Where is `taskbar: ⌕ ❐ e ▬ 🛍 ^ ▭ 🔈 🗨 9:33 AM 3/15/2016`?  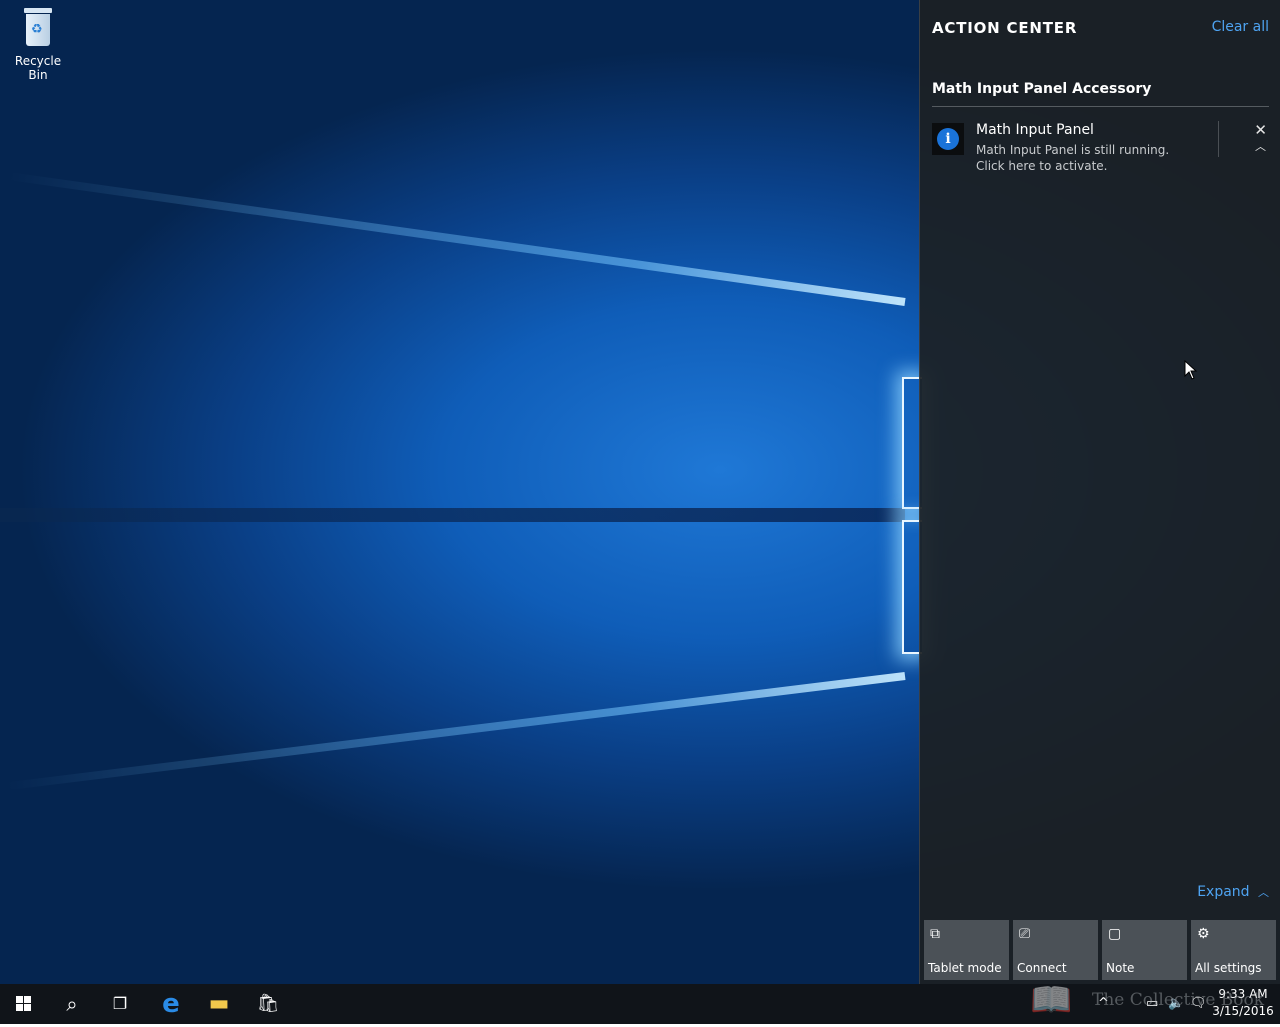
taskbar: ⌕ ❐ e ▬ 🛍 ^ ▭ 🔈 🗨 9:33 AM 3/15/2016 is located at coordinates (640, 1004).